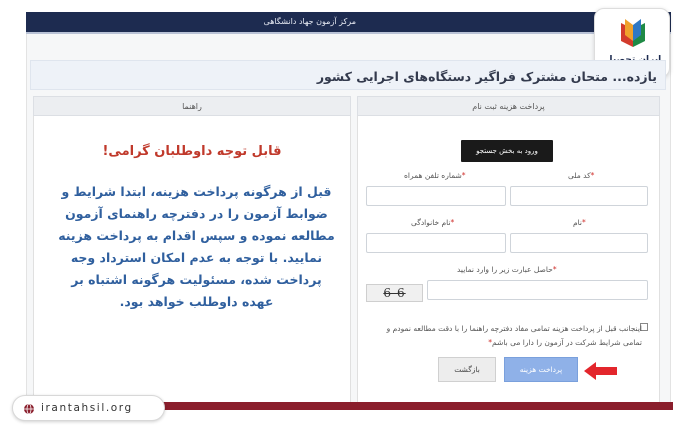 The height and width of the screenshot is (430, 700). I want to click on phone-label: *شماره تلفن همراه, so click(435, 175).